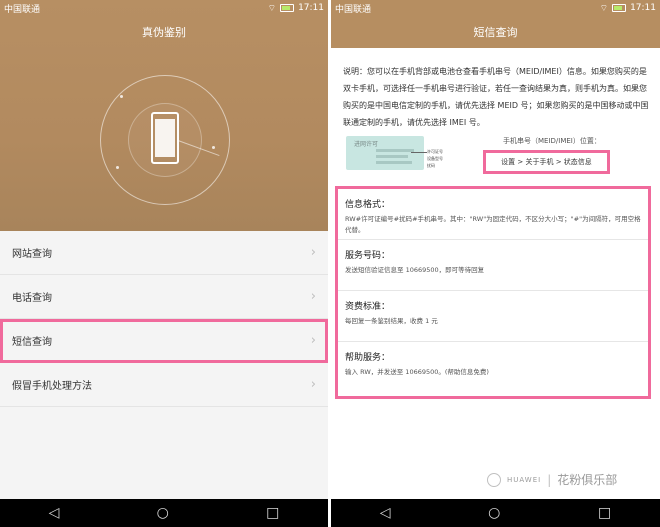  Describe the element at coordinates (385, 153) in the screenshot. I see `license-label-image: 进网许可` at that location.